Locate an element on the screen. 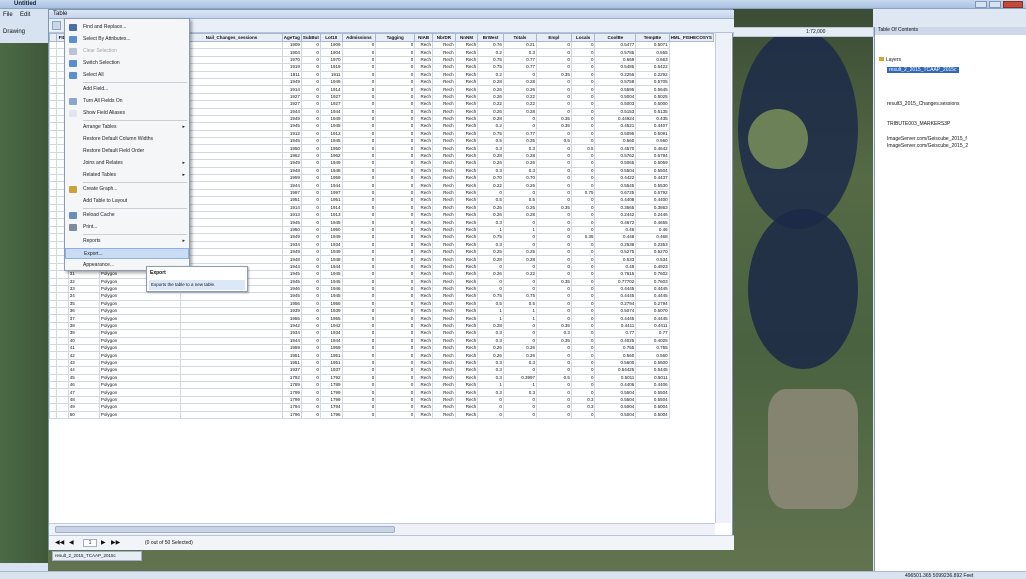 Image resolution: width=1026 pixels, height=579 pixels. table-cell: 0.4642 is located at coordinates (652, 148).